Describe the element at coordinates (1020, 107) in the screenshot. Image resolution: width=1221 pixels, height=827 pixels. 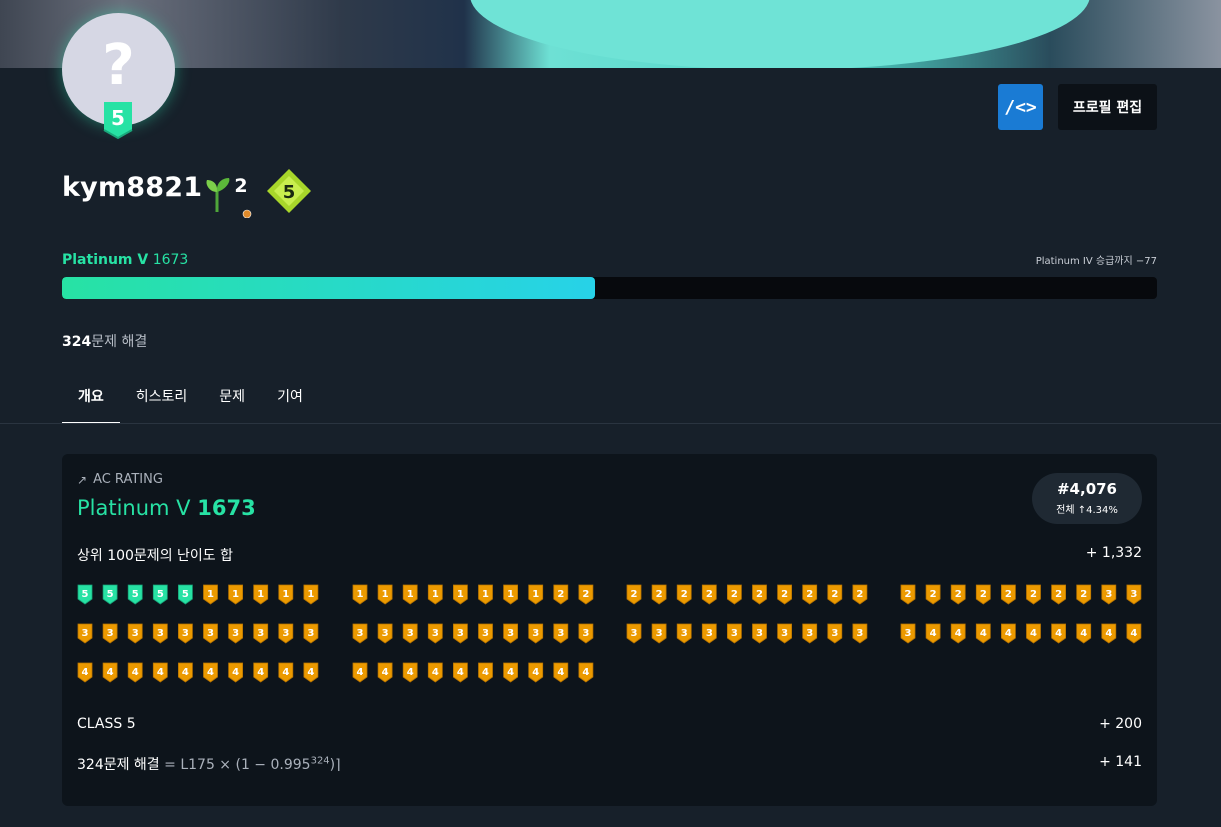
I see `code-button: /<>` at that location.